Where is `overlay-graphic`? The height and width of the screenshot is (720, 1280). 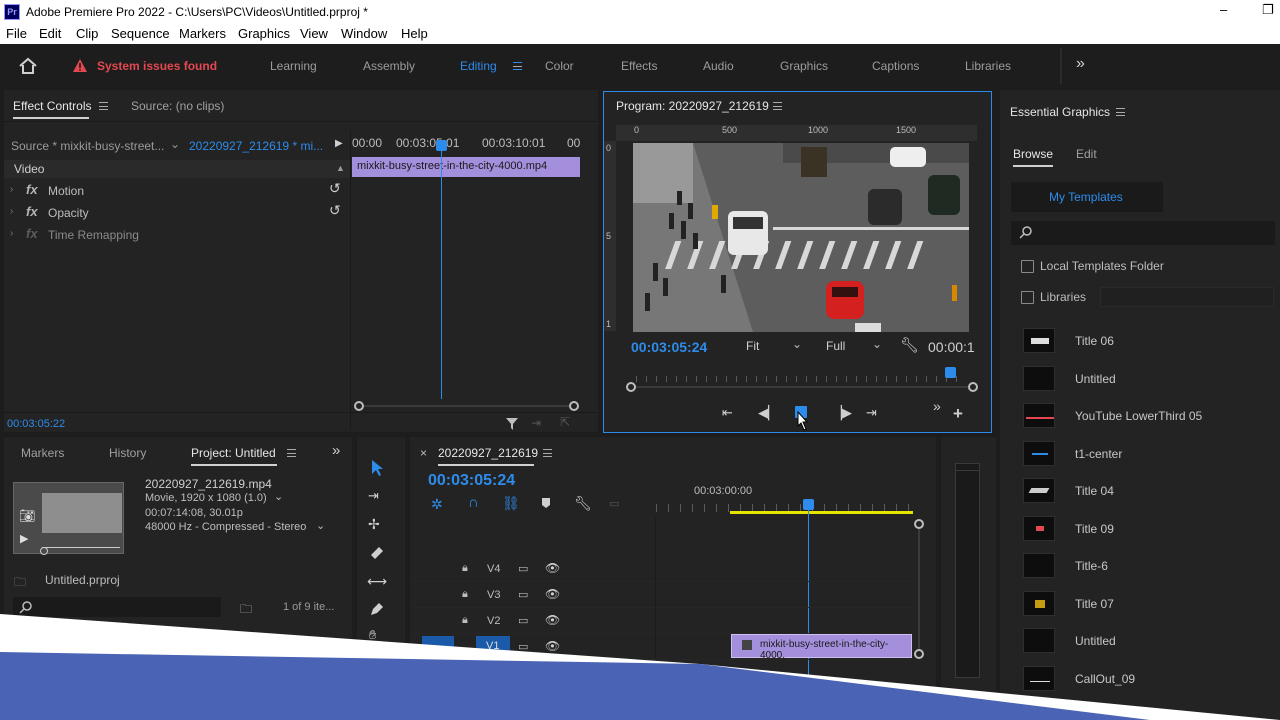 overlay-graphic is located at coordinates (640, 667).